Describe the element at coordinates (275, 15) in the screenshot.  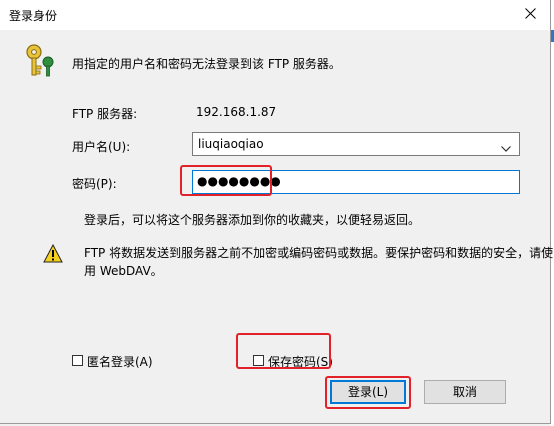
I see `title-bar: 登录身份` at that location.